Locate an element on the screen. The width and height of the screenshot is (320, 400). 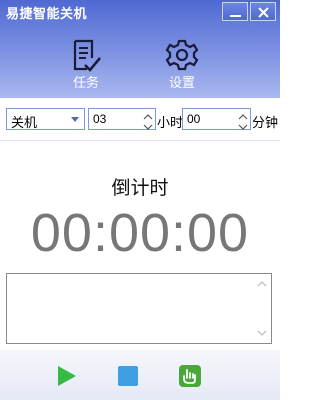
hours-decrement-button is located at coordinates (148, 124).